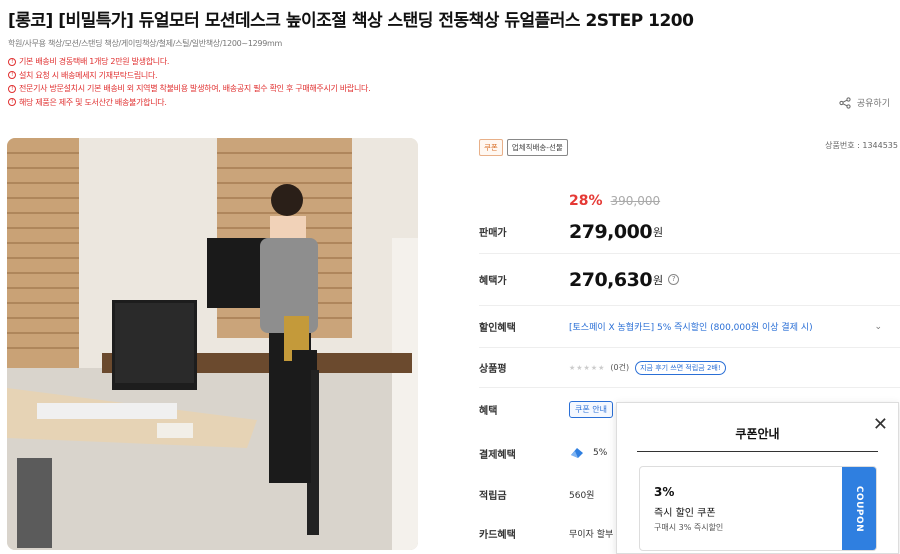 This screenshot has height=554, width=900. I want to click on share-button: 공유하기, so click(864, 102).